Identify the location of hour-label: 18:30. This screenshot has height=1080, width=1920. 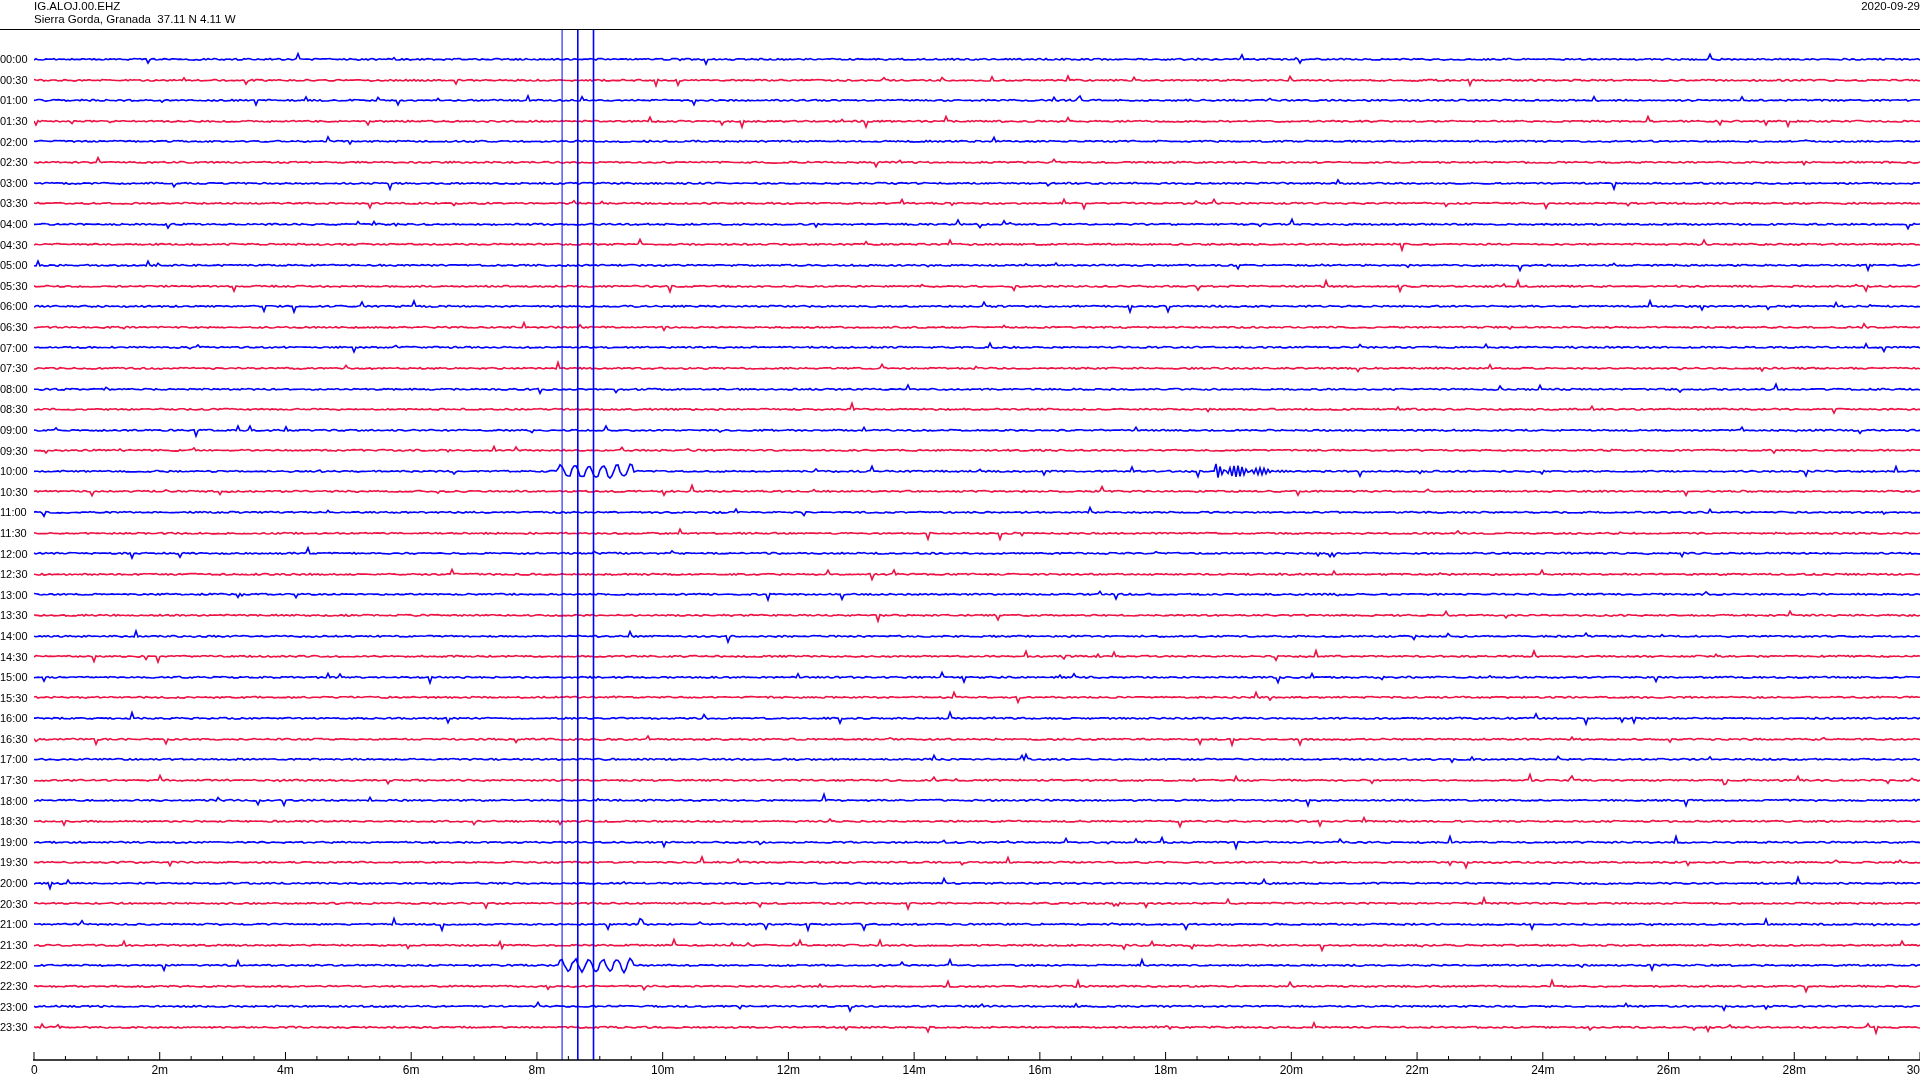
(14, 821).